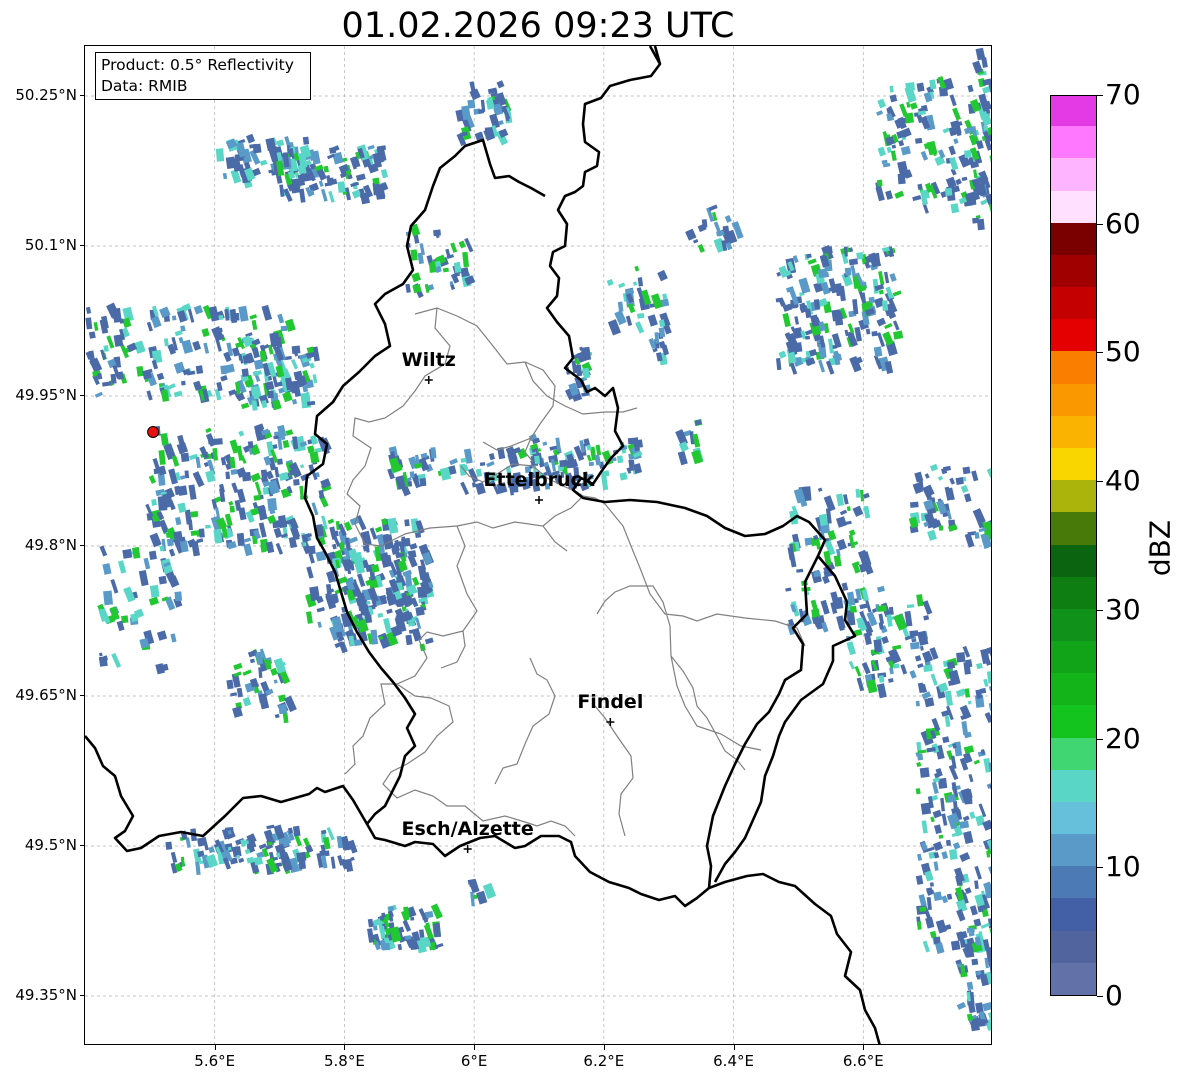 Image resolution: width=1184 pixels, height=1081 pixels. I want to click on city-label: Esch/Alzette, so click(467, 829).